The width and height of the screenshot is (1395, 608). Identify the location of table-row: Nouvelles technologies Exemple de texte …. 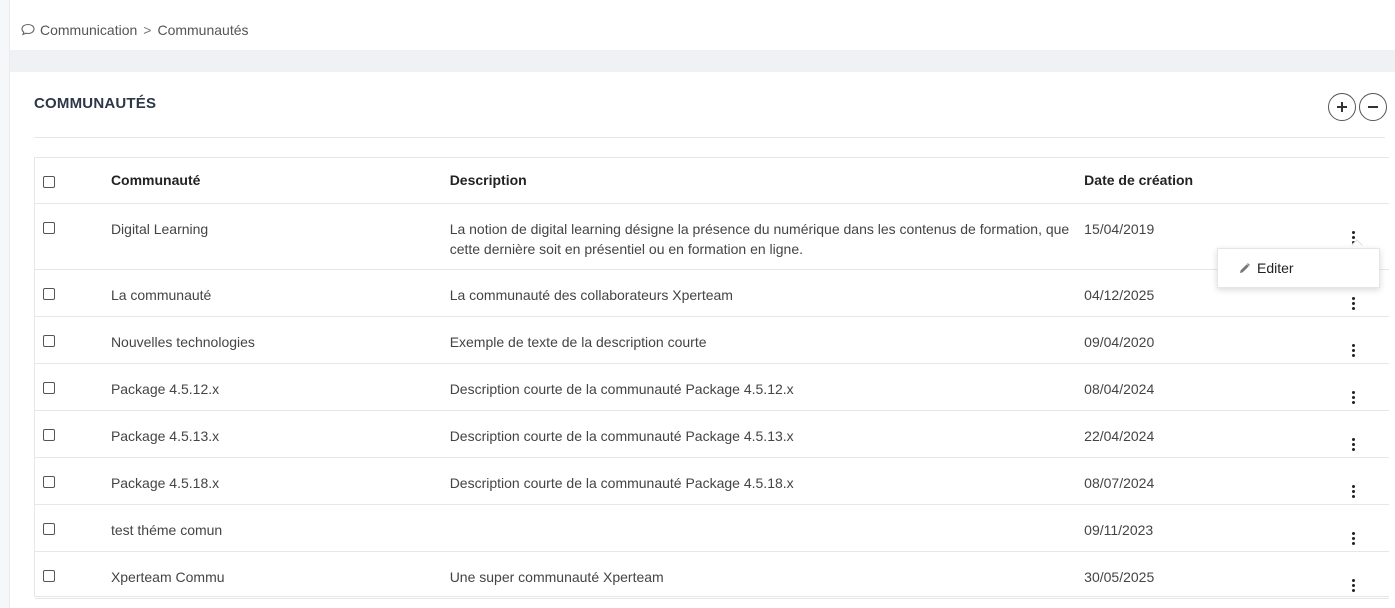
(712, 340).